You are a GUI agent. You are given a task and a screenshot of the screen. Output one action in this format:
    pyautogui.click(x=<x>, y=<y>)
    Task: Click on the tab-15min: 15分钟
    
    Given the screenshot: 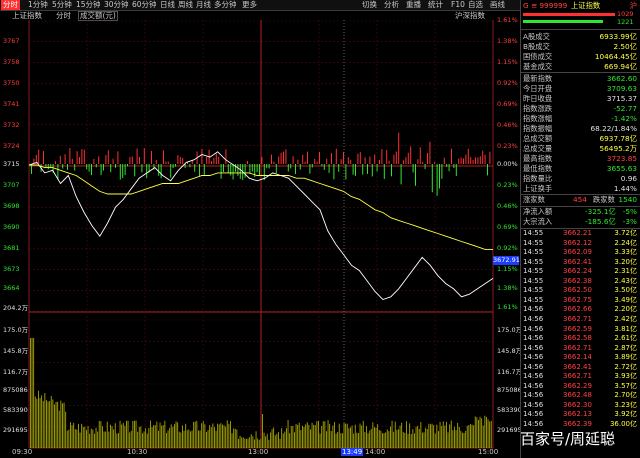 What is the action you would take?
    pyautogui.click(x=88, y=5)
    